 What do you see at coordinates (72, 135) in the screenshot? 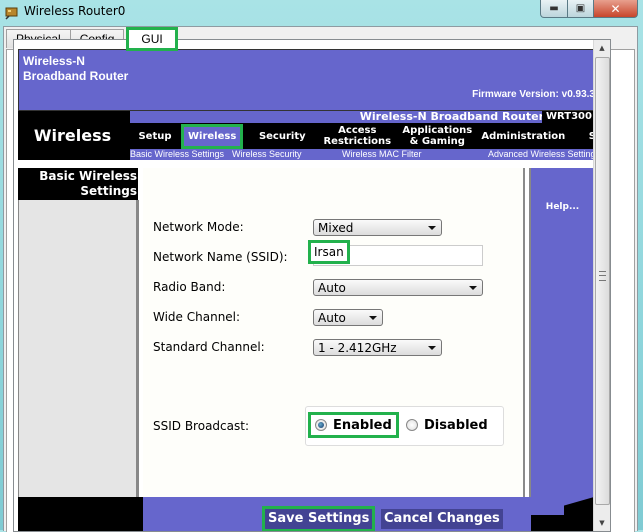
I see `section-title: Wireless` at bounding box center [72, 135].